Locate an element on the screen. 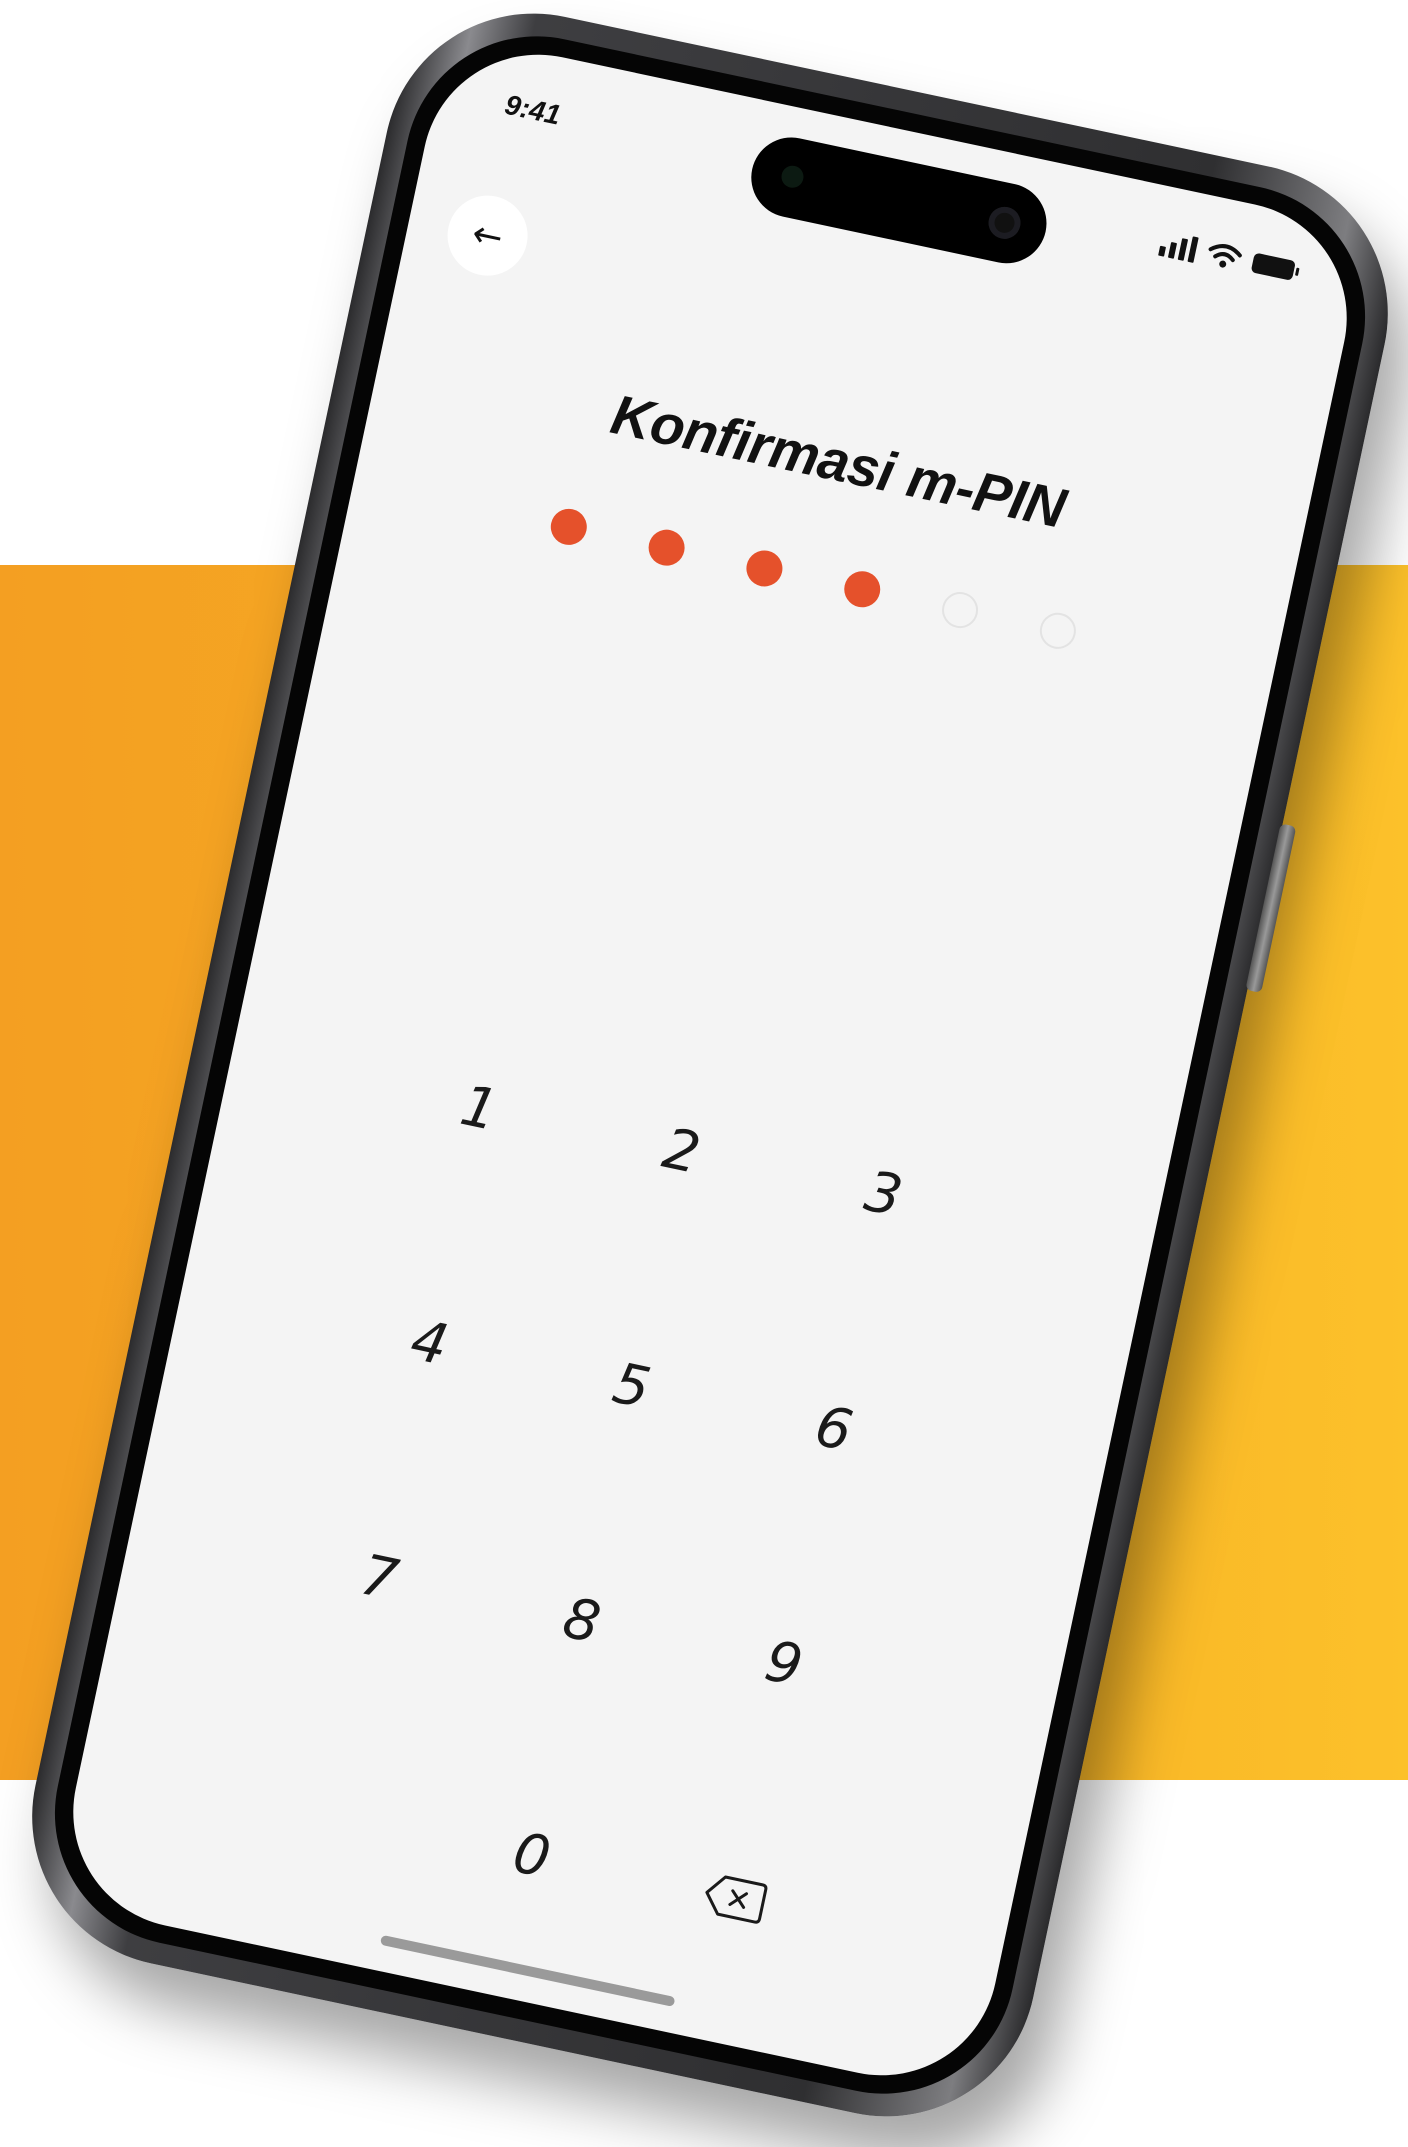  status-icons is located at coordinates (1227, 257).